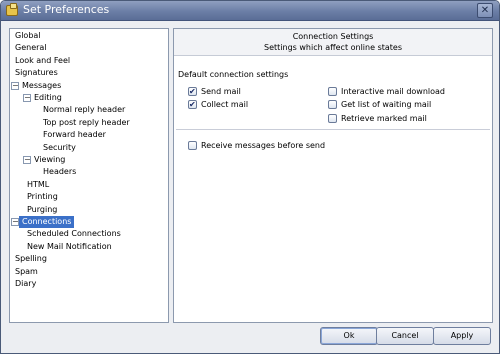  What do you see at coordinates (48, 97) in the screenshot?
I see `tree-item-label: Editing` at bounding box center [48, 97].